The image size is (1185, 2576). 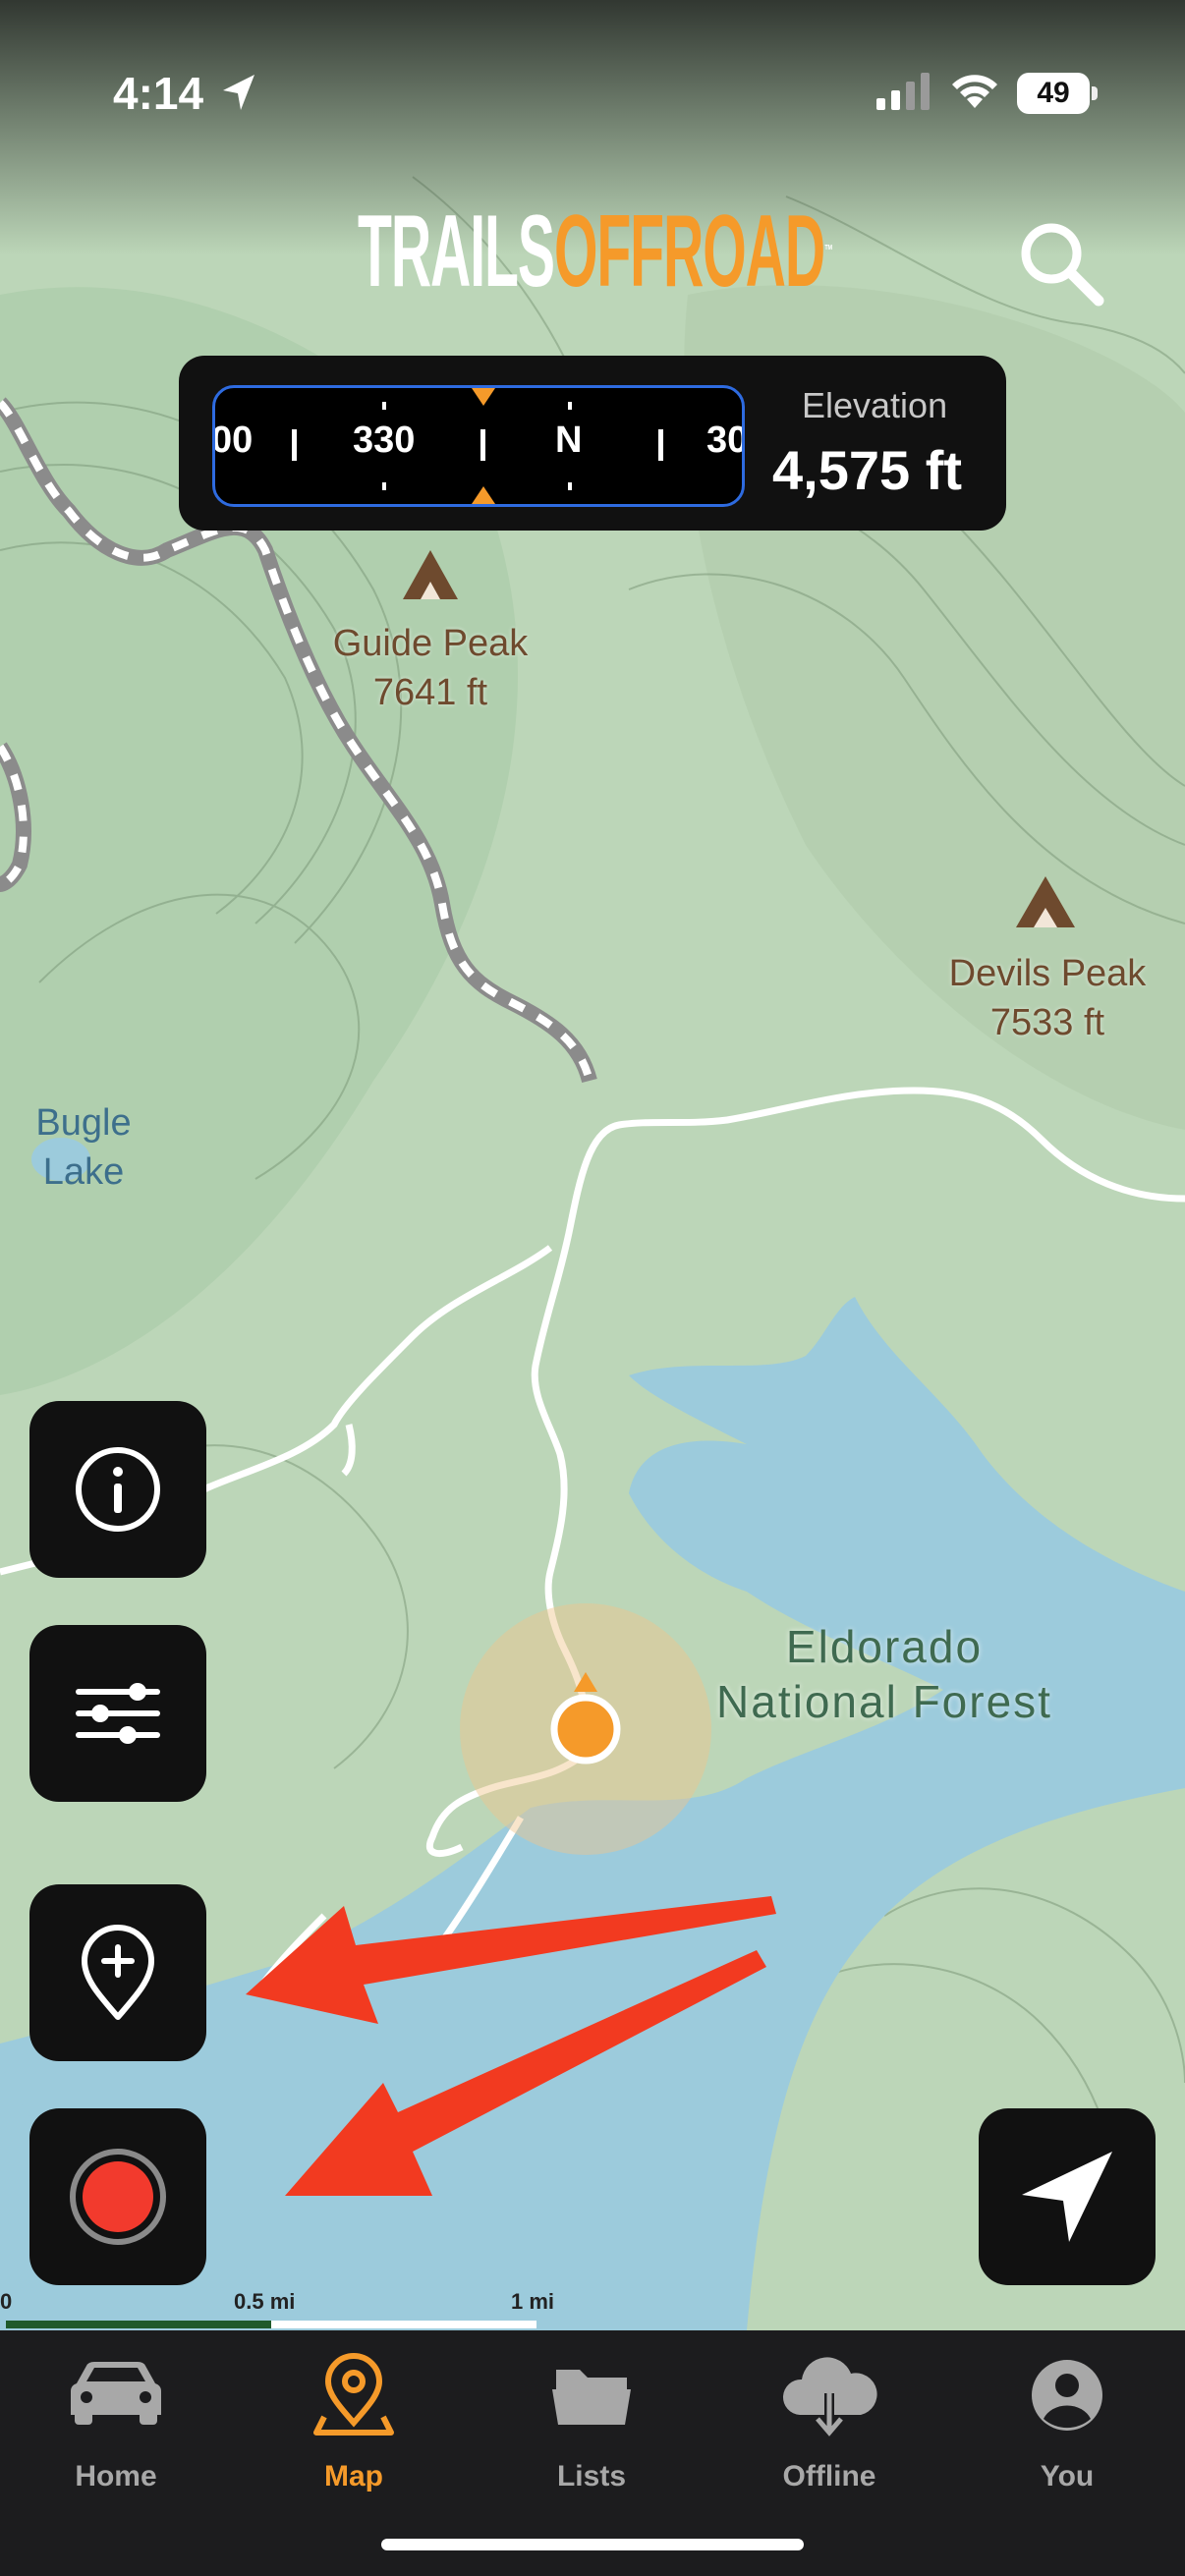 What do you see at coordinates (353, 2394) in the screenshot?
I see `map-pin-icon` at bounding box center [353, 2394].